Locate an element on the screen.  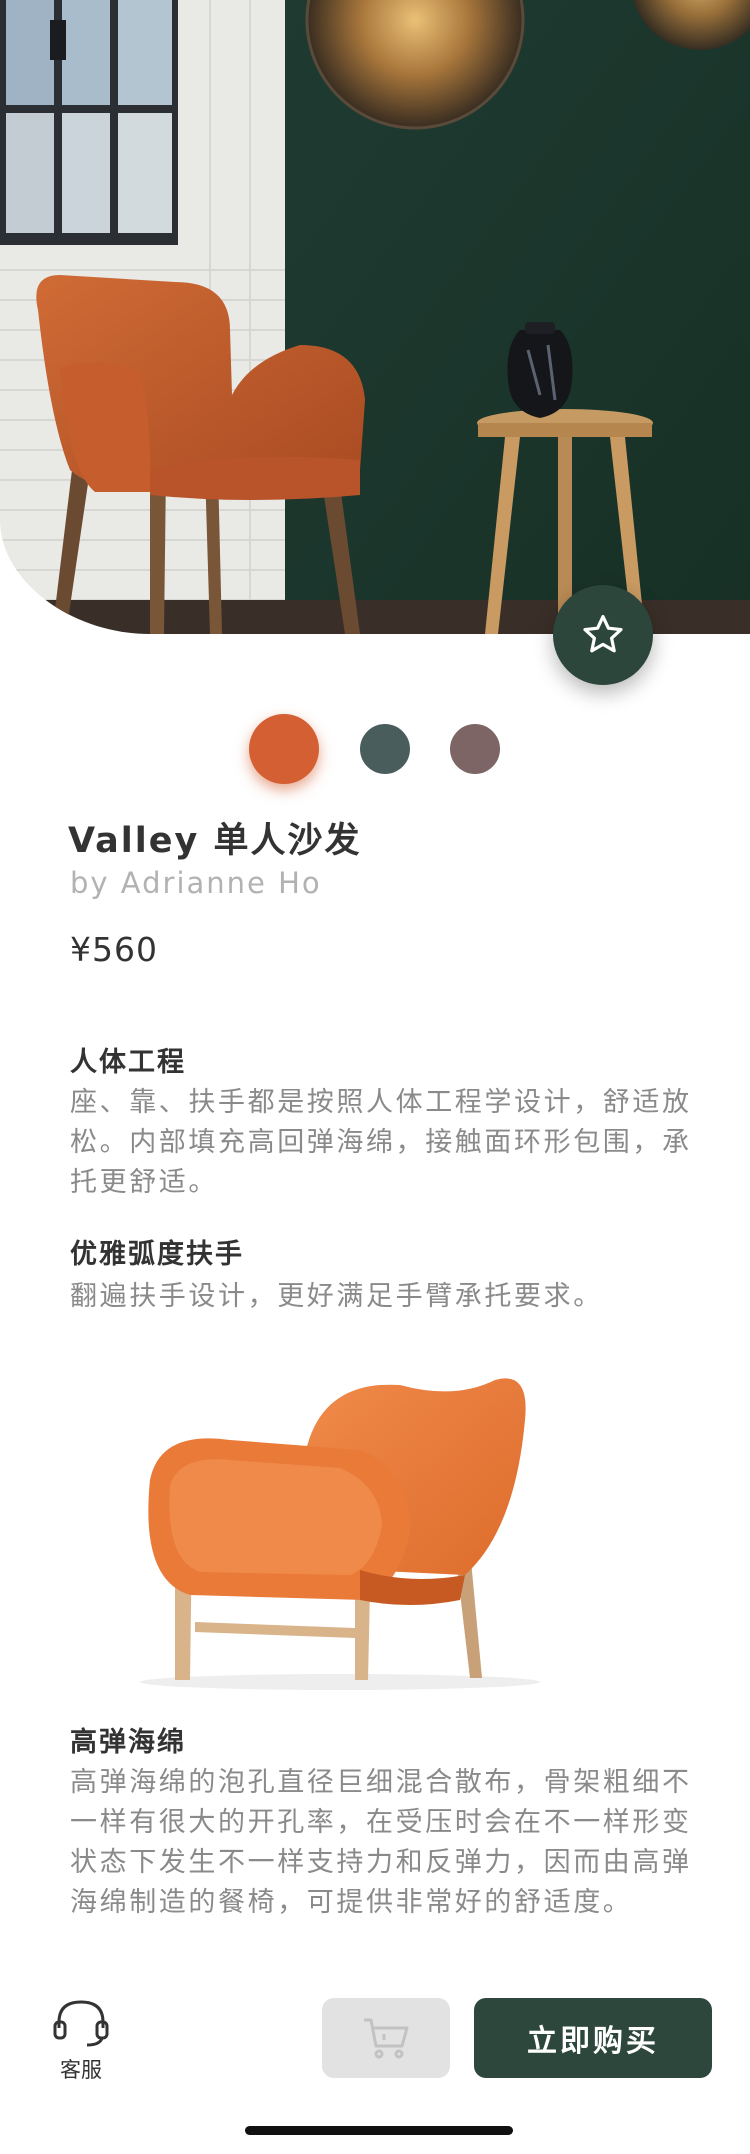
feature-title: 高弹海绵 is located at coordinates (128, 1742).